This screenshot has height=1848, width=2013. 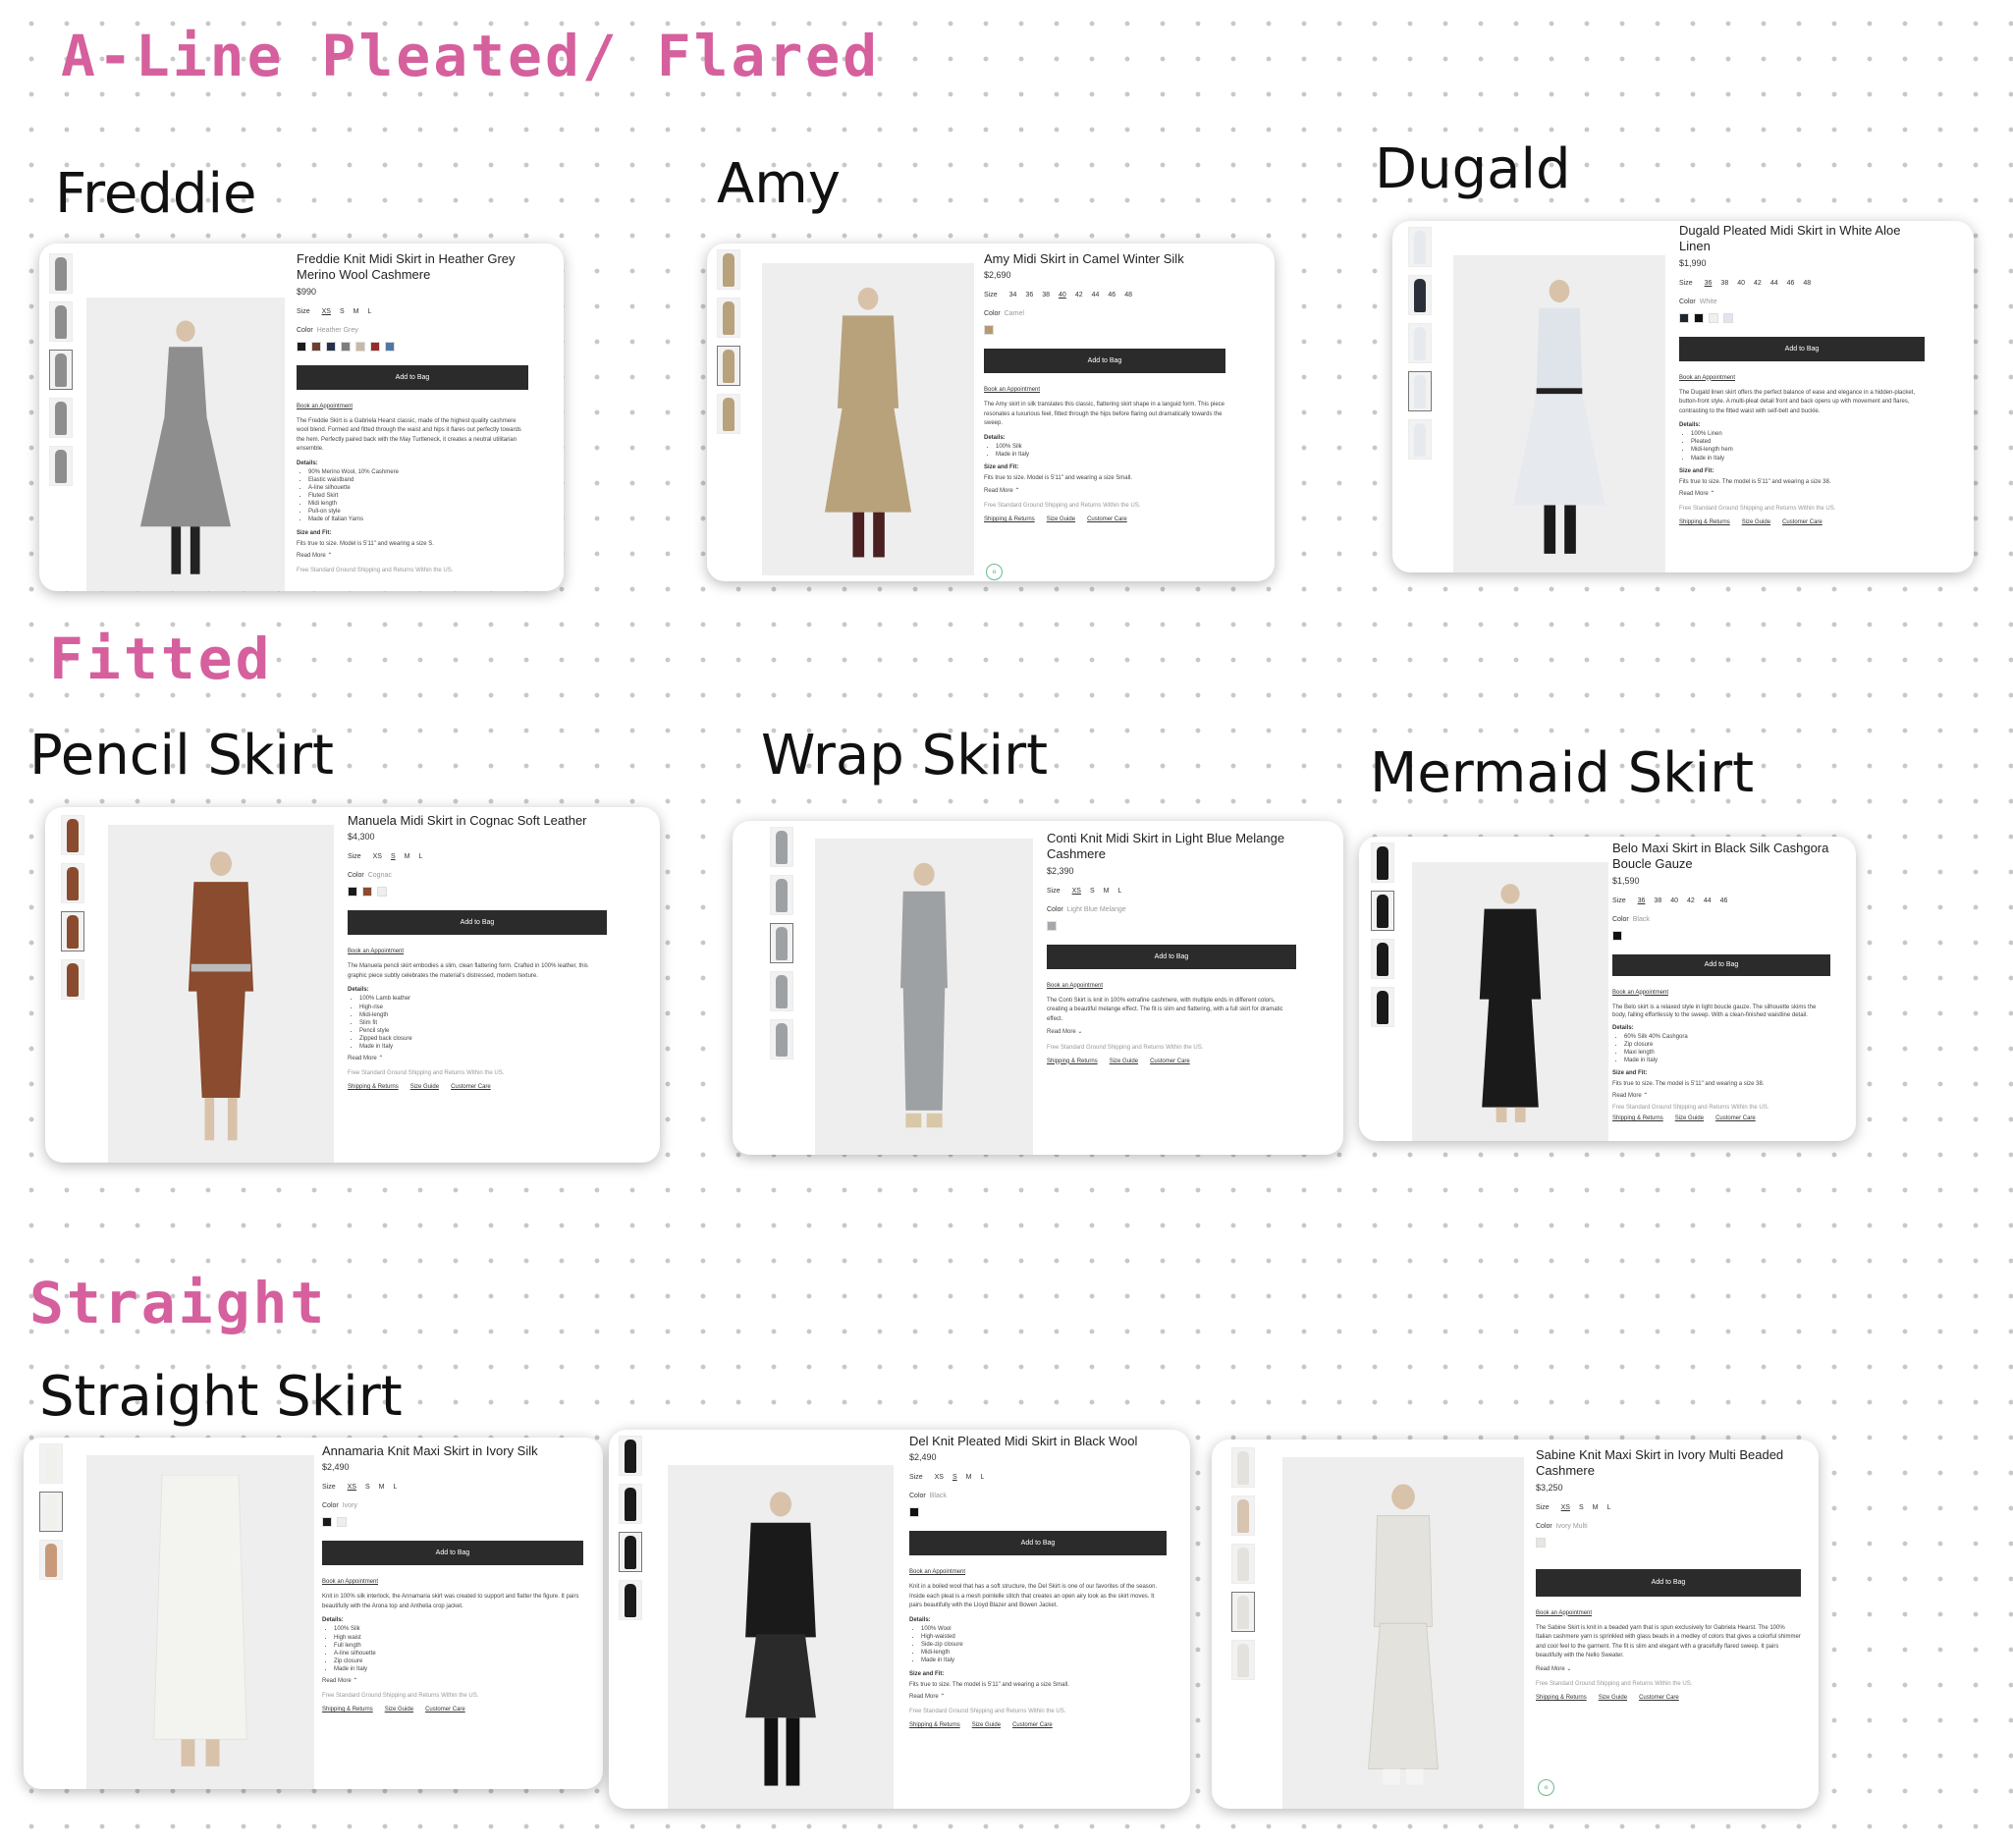 What do you see at coordinates (1657, 900) in the screenshot?
I see `size-option: 38` at bounding box center [1657, 900].